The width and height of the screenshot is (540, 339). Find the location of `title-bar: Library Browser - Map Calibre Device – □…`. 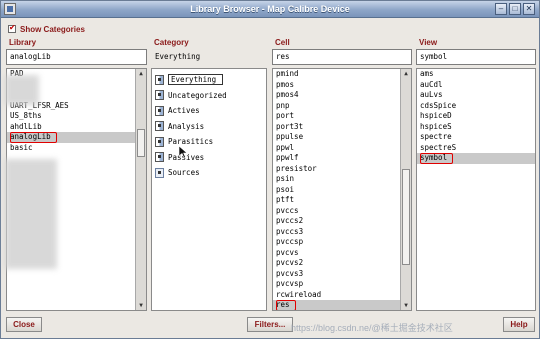

title-bar: Library Browser - Map Calibre Device – □… is located at coordinates (270, 9).